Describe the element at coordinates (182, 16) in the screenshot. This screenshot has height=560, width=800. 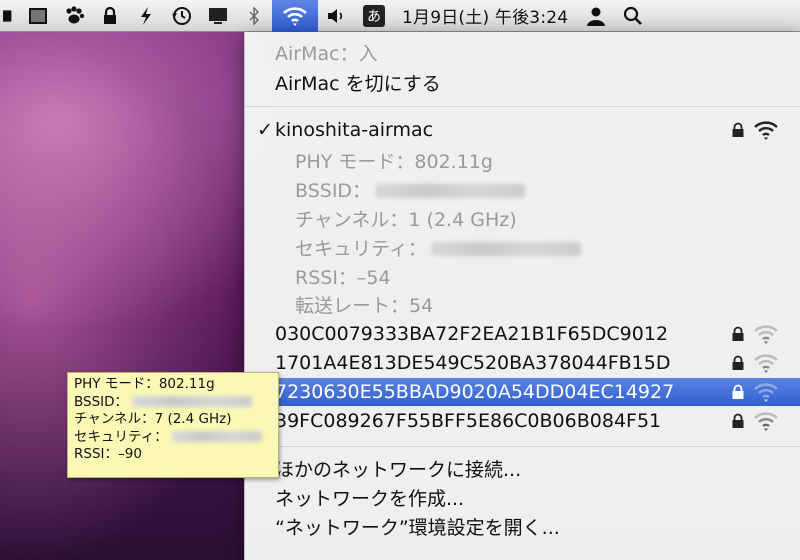
I see `time-machine-icon` at that location.